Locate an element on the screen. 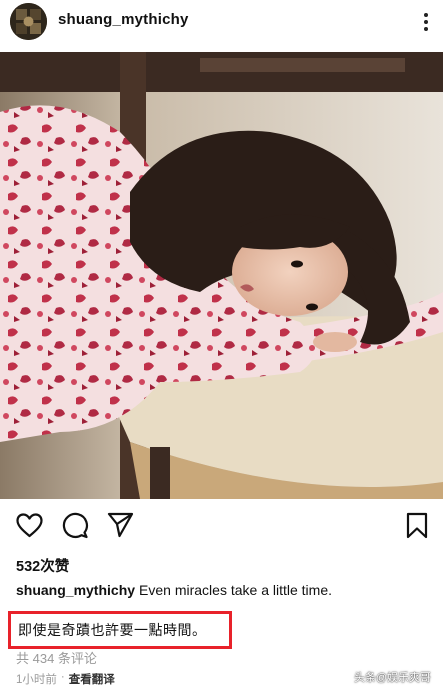  likes-count: 532次赞 is located at coordinates (42, 565).